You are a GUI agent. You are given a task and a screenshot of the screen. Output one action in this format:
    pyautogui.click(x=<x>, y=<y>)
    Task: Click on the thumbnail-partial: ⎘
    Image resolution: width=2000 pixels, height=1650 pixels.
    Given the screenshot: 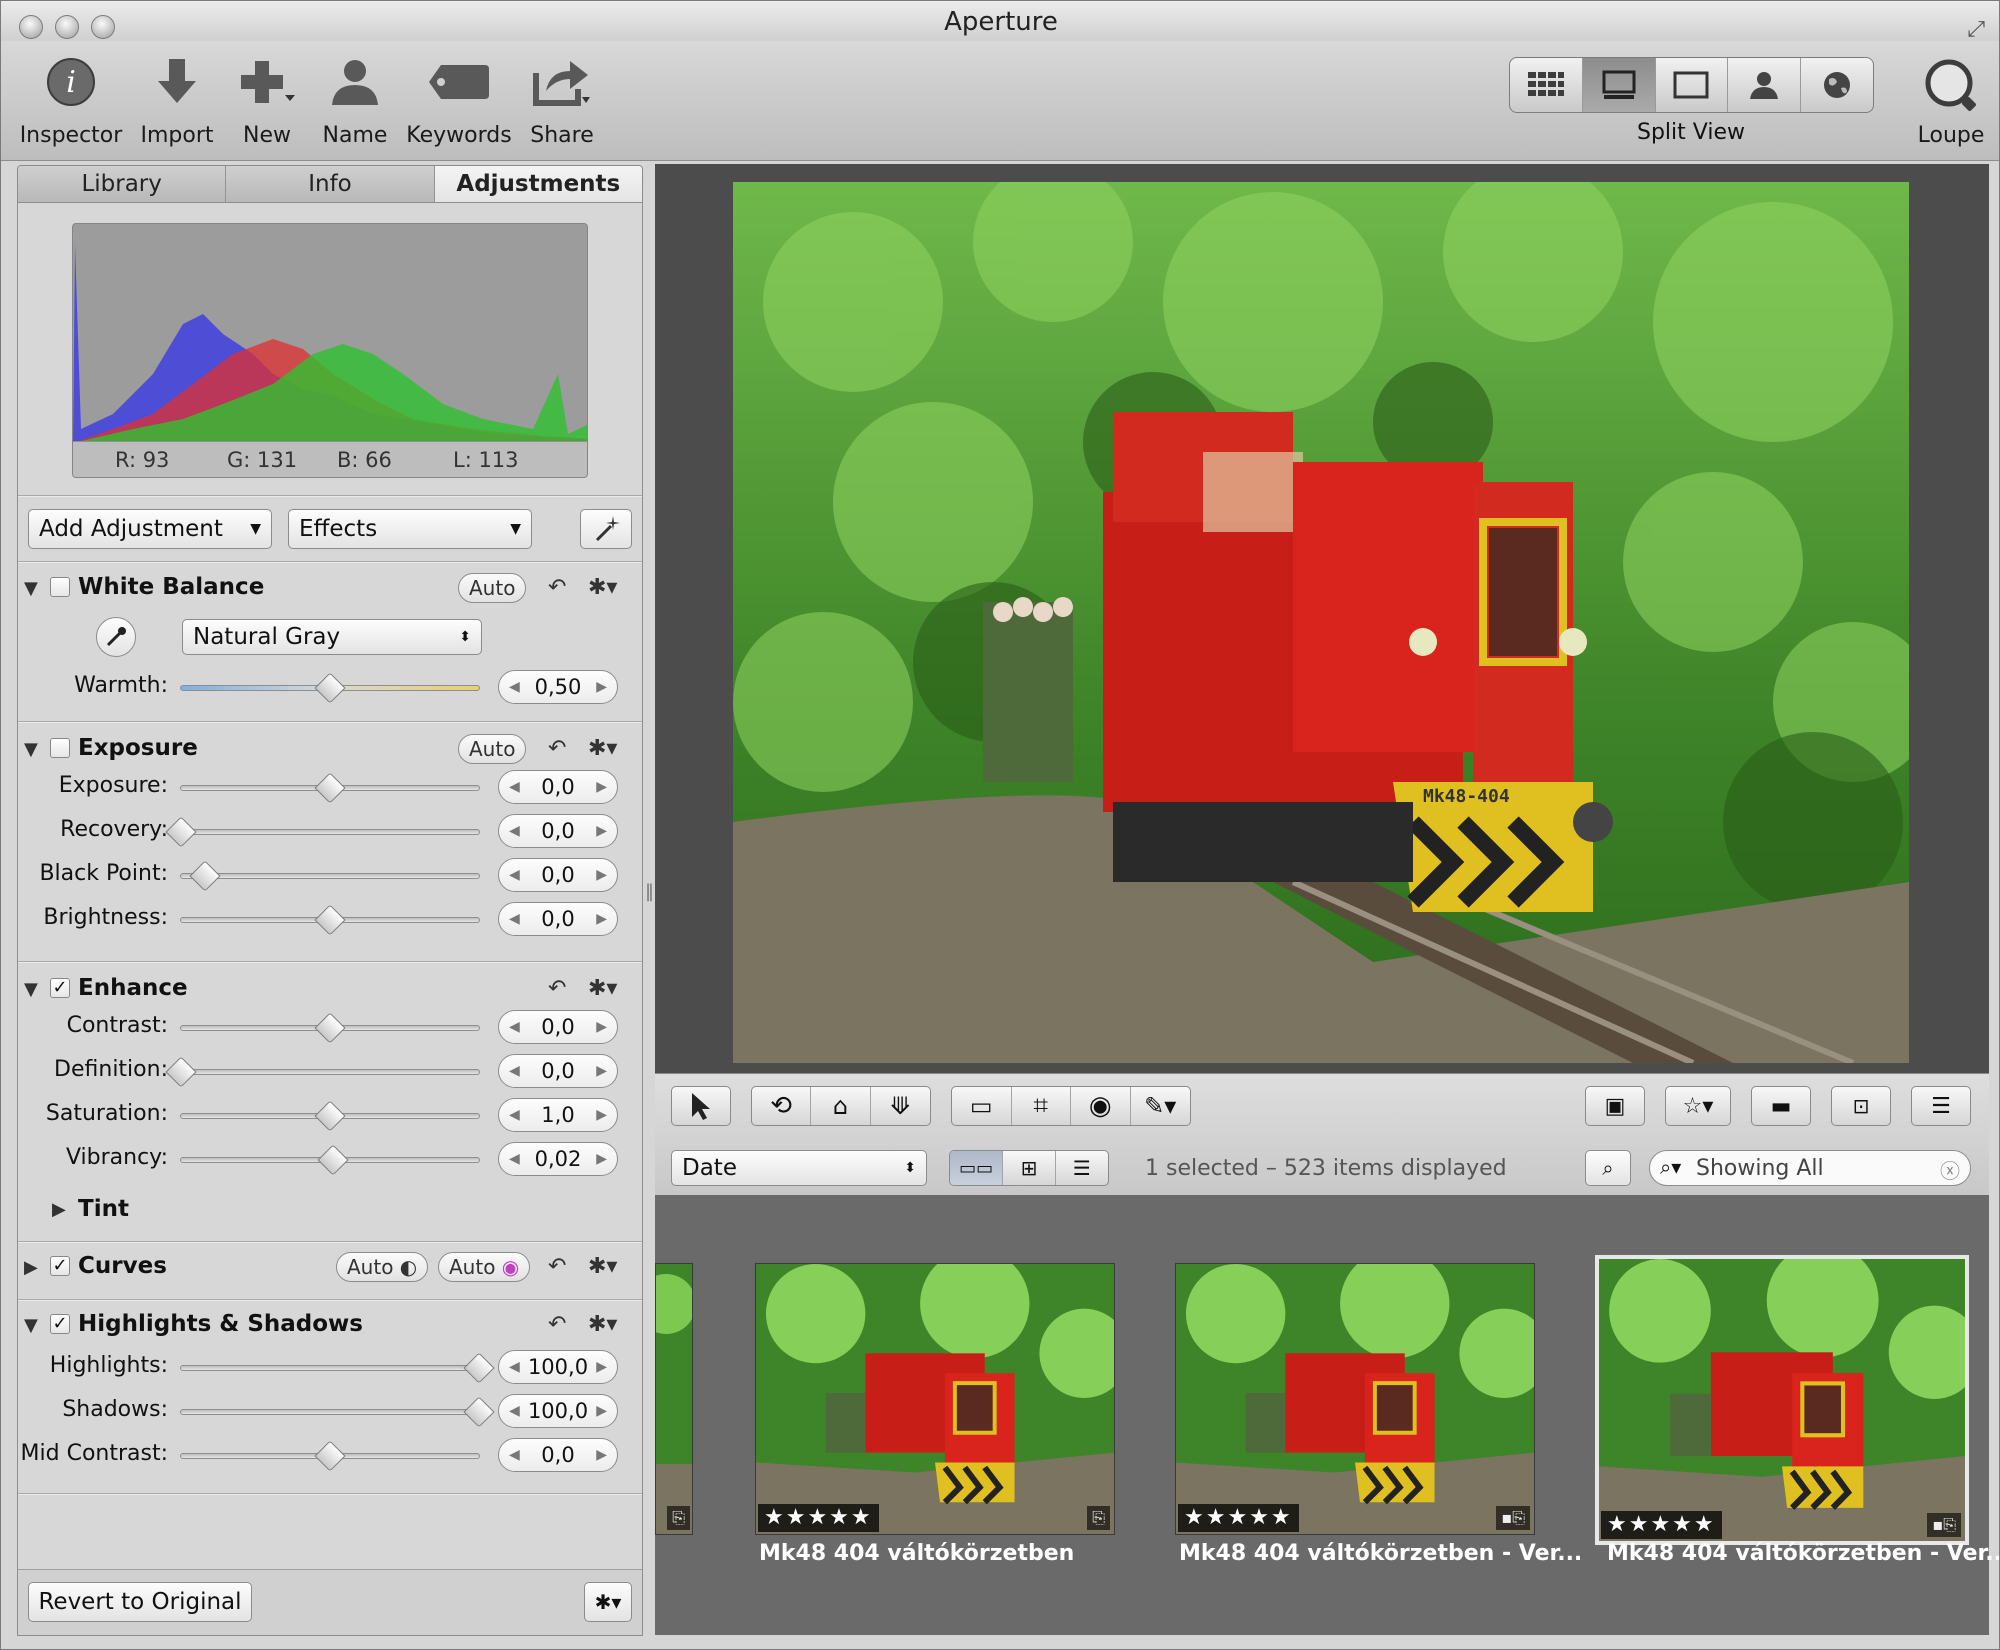 What is the action you would take?
    pyautogui.click(x=674, y=1399)
    